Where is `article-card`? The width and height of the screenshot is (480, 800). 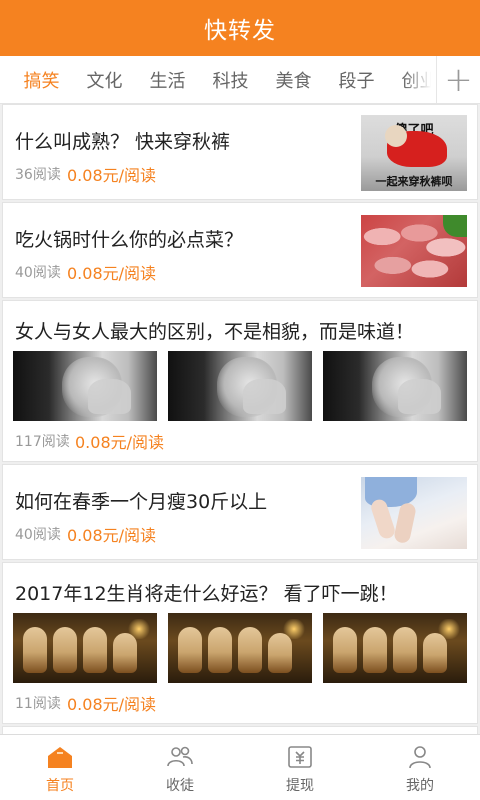
article-card is located at coordinates (240, 730).